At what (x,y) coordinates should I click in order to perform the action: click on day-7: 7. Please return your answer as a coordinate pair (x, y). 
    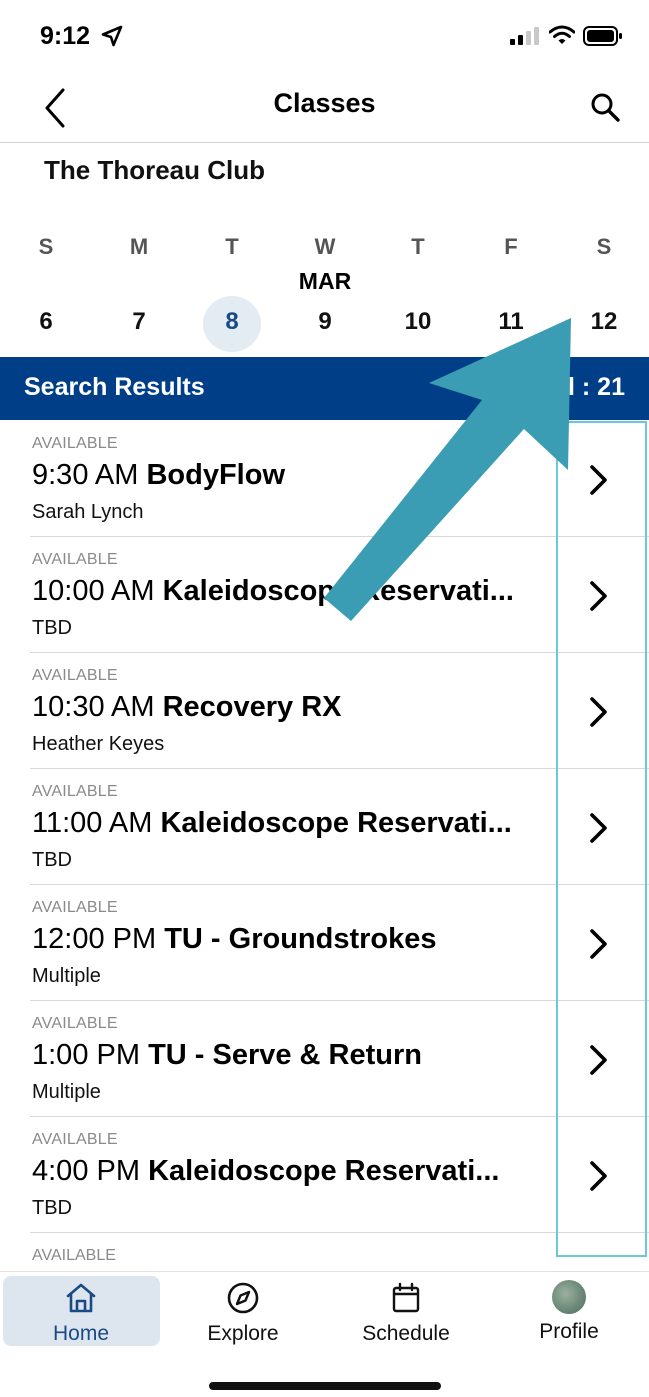
    Looking at the image, I should click on (139, 322).